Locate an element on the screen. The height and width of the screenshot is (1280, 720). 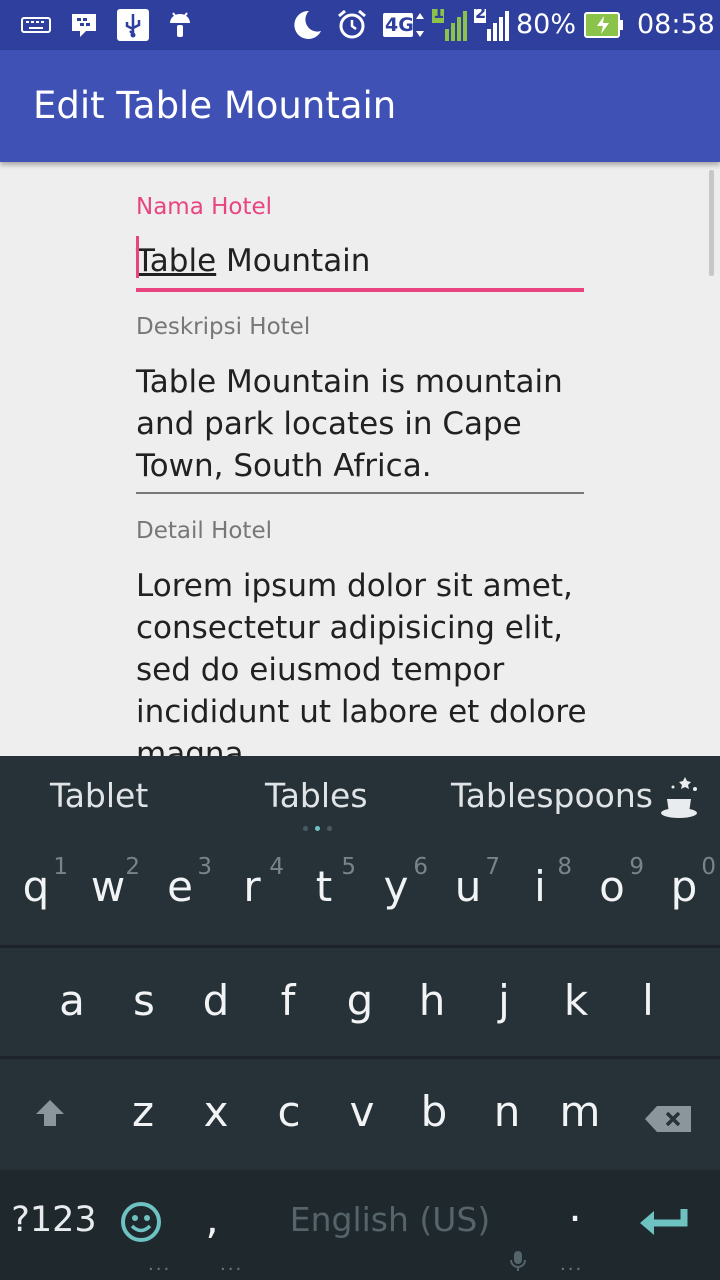
usb-icon is located at coordinates (133, 25).